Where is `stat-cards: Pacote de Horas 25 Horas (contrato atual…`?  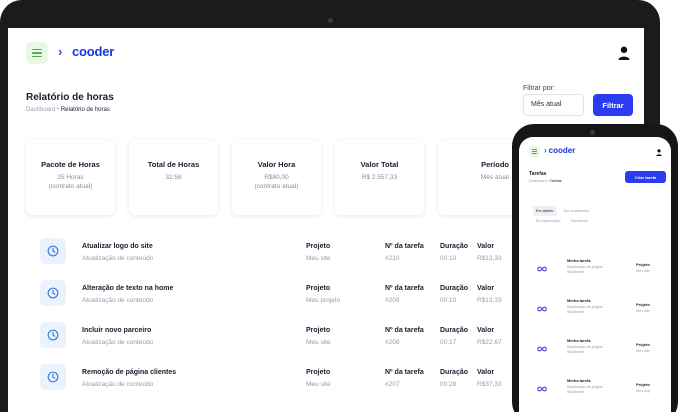 stat-cards: Pacote de Horas 25 Horas (contrato atual… is located at coordinates (276, 177).